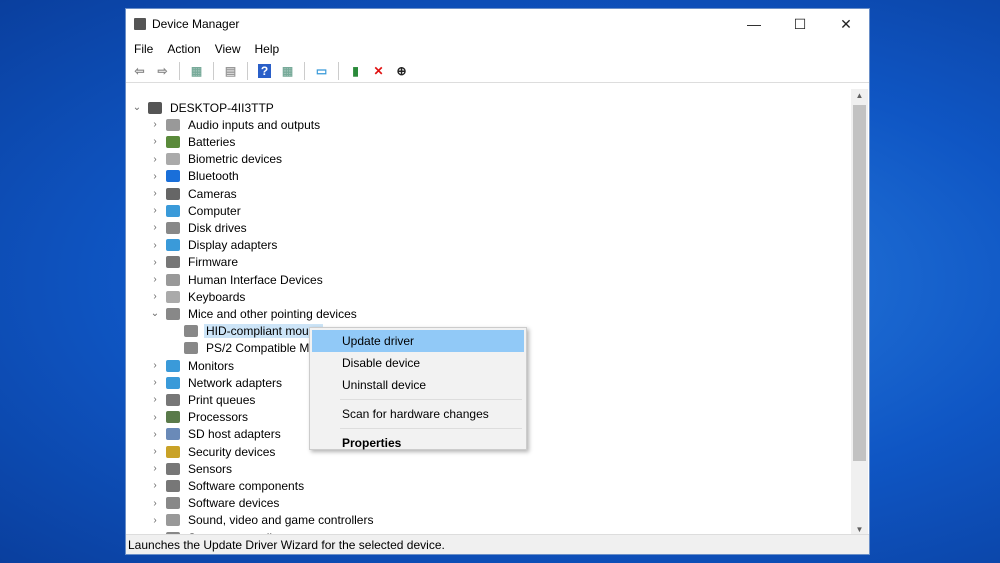  I want to click on menu-action: Action, so click(183, 49).